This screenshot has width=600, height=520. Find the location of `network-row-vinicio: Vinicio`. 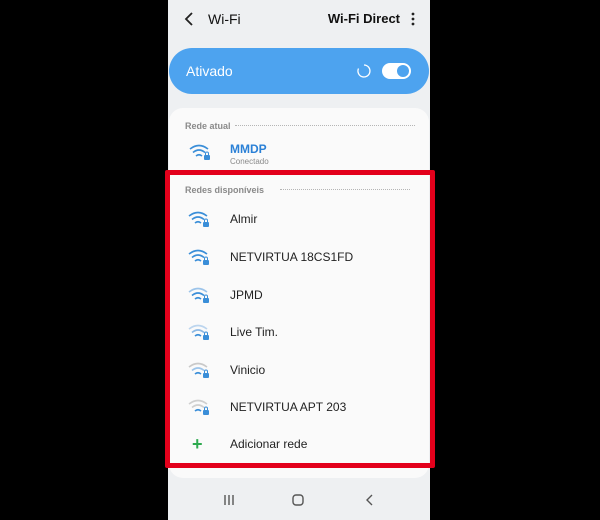

network-row-vinicio: Vinicio is located at coordinates (298, 370).